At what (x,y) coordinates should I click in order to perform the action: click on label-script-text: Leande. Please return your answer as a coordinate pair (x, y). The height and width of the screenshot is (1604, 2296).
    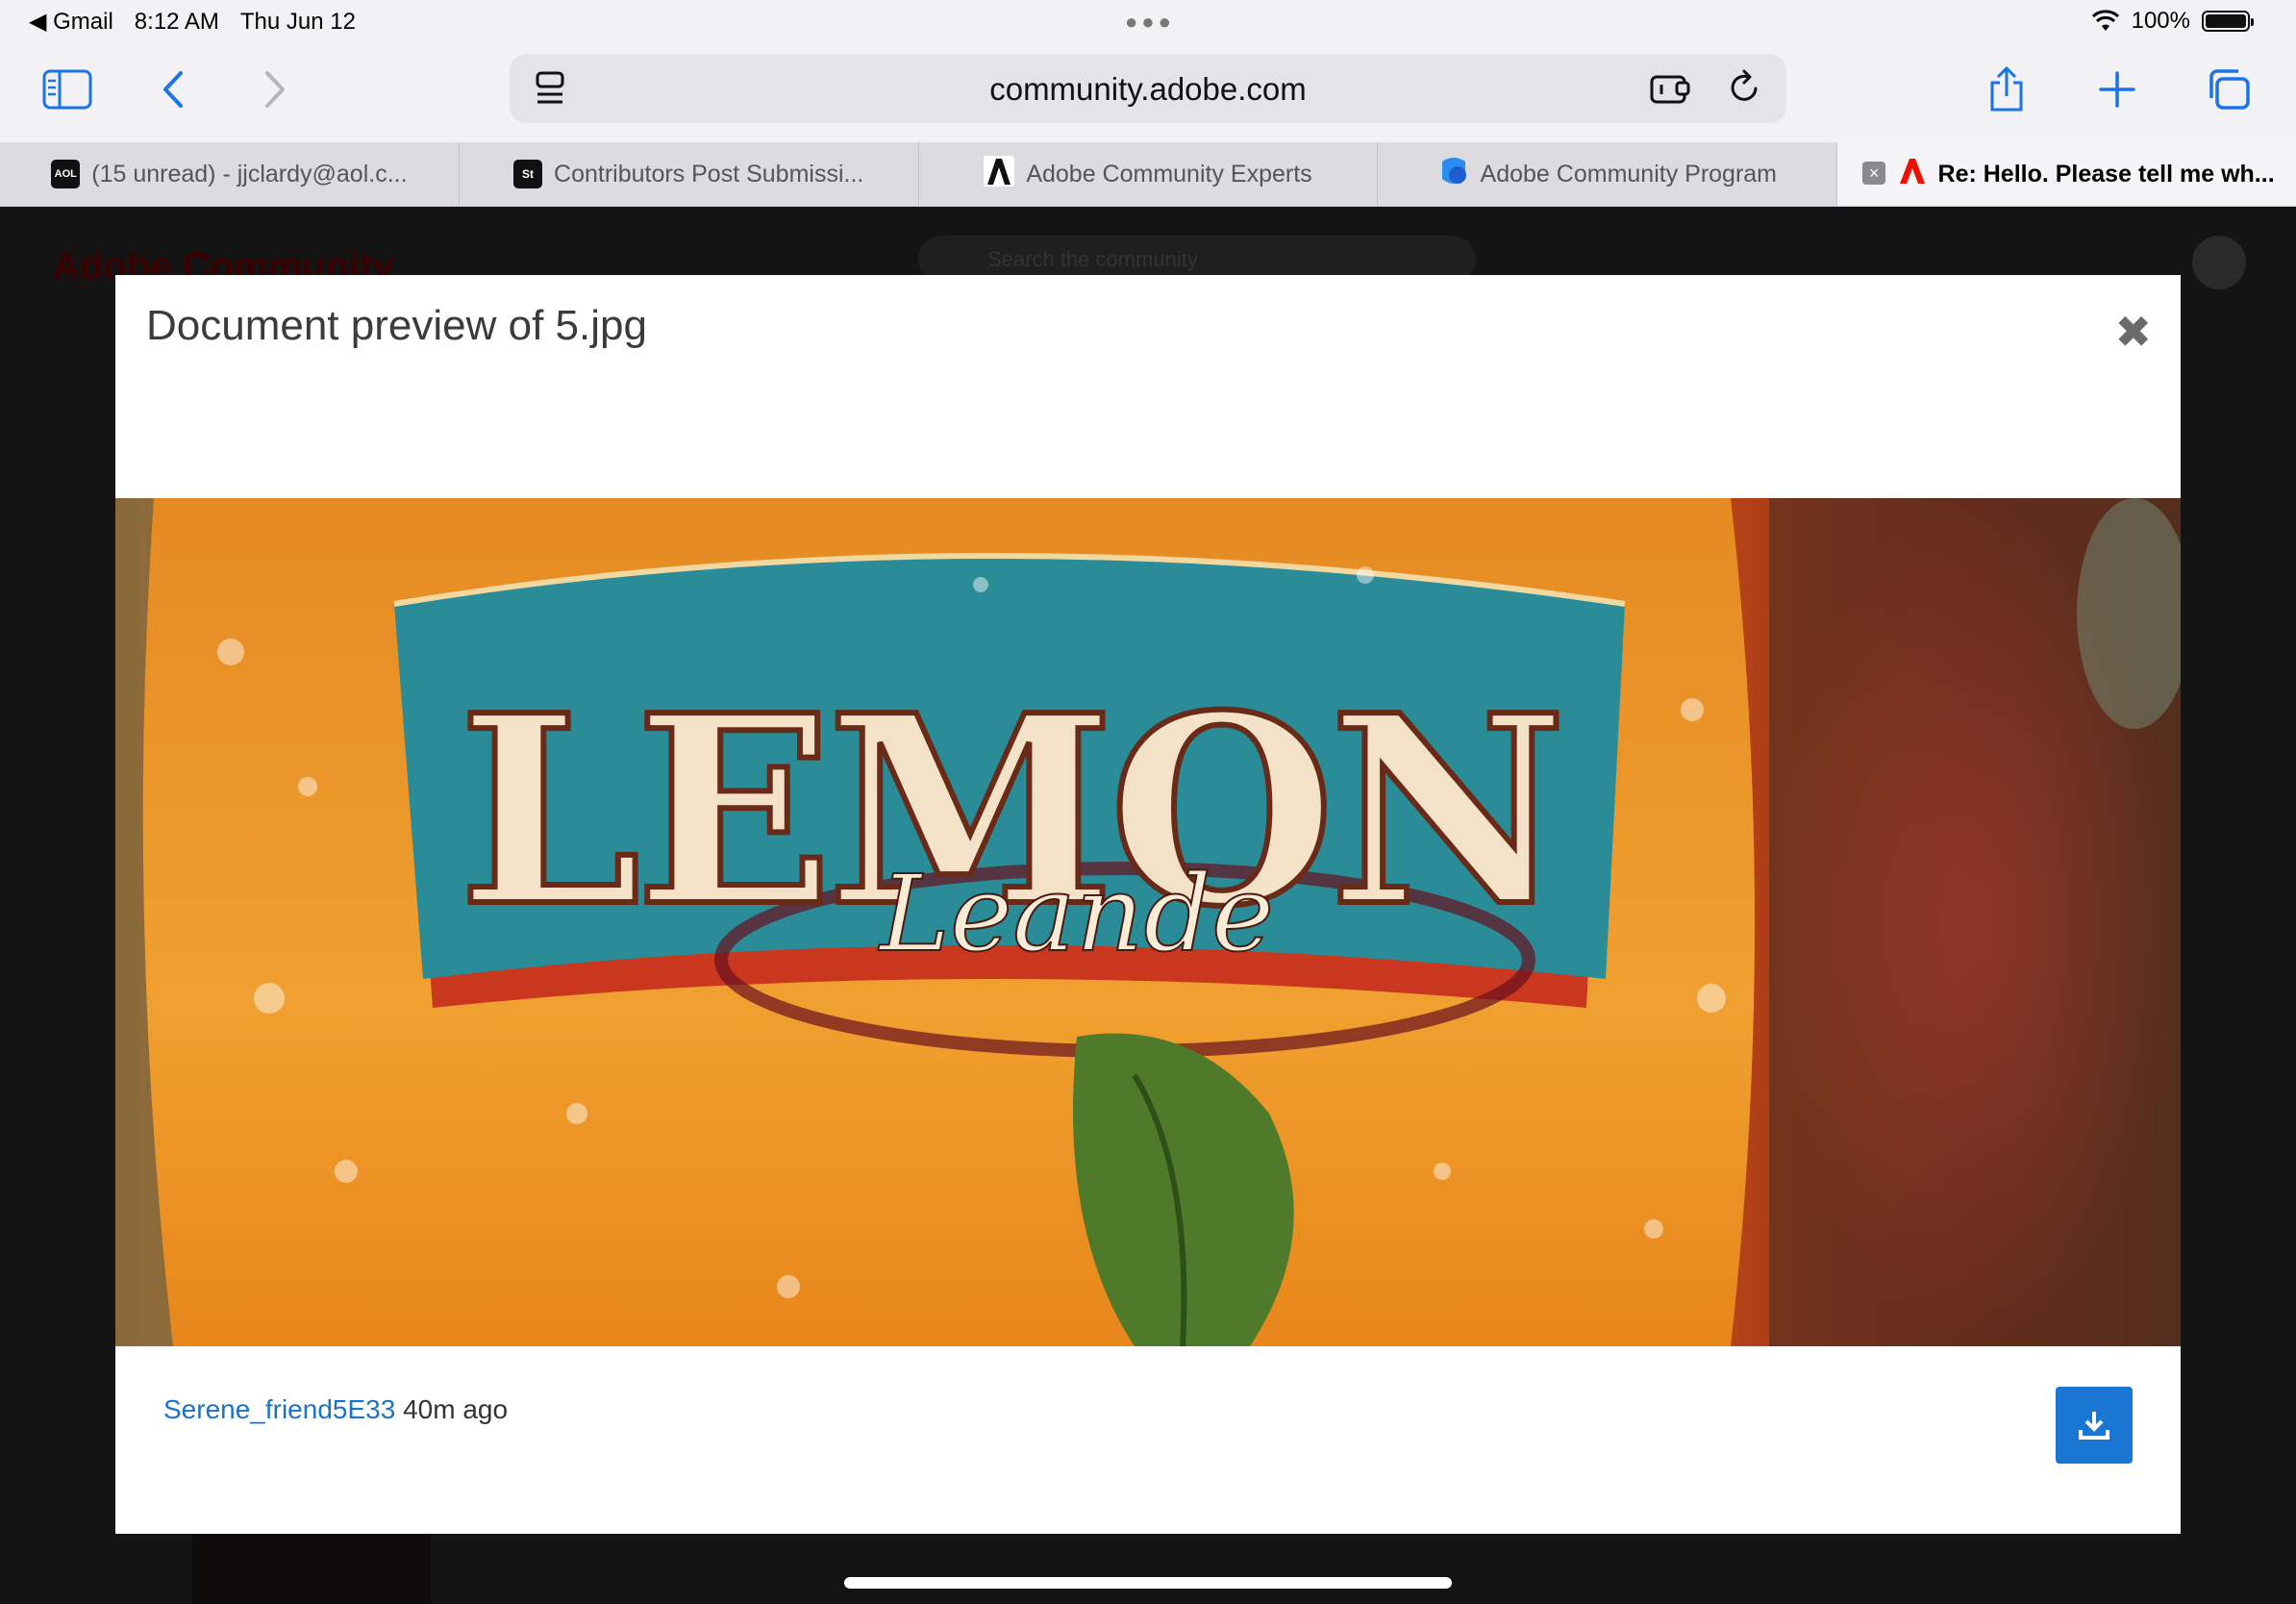
    Looking at the image, I should click on (1076, 913).